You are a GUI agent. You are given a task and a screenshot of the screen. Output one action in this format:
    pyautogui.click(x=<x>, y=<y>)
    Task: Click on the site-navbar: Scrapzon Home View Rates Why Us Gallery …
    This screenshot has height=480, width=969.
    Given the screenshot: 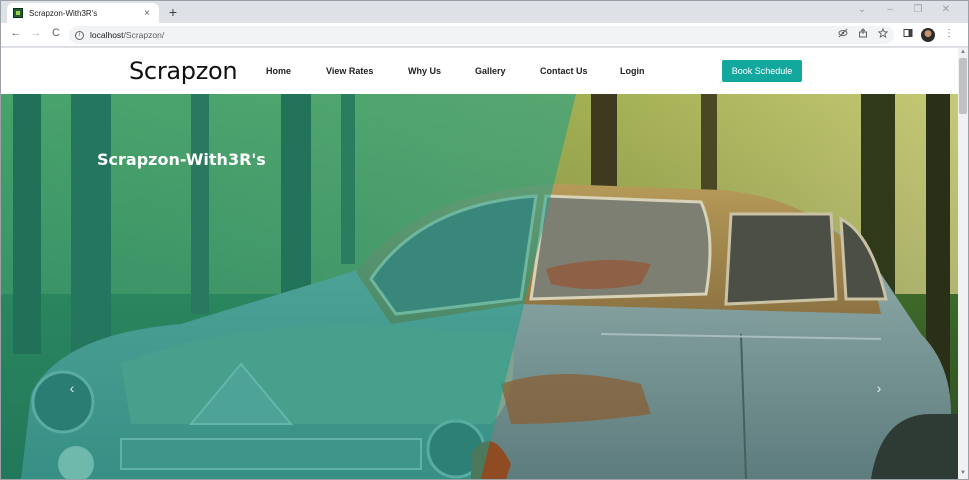 What is the action you would take?
    pyautogui.click(x=479, y=71)
    